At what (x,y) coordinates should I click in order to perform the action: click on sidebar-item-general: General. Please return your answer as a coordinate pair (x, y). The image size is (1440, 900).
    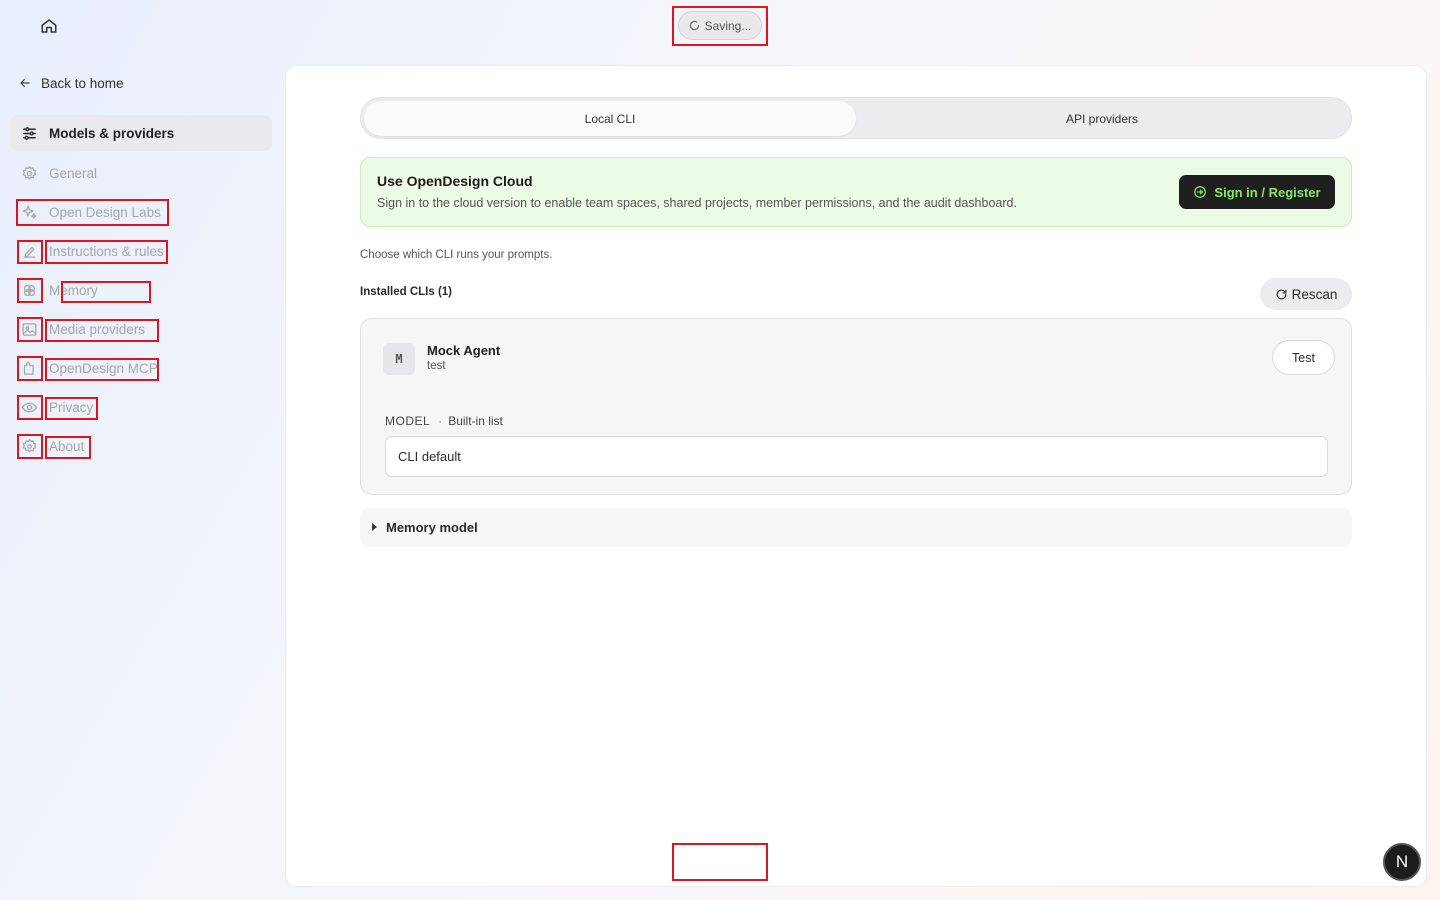
    Looking at the image, I should click on (141, 173).